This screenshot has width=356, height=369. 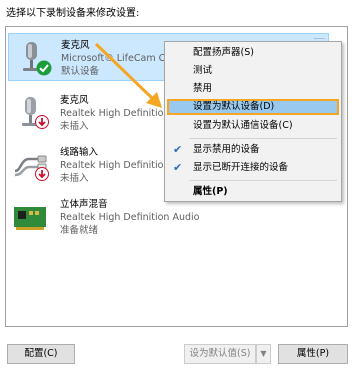 I want to click on menu-item-show-disconnected-devices: ✔ 显示已断开连接的设备, so click(x=253, y=168).